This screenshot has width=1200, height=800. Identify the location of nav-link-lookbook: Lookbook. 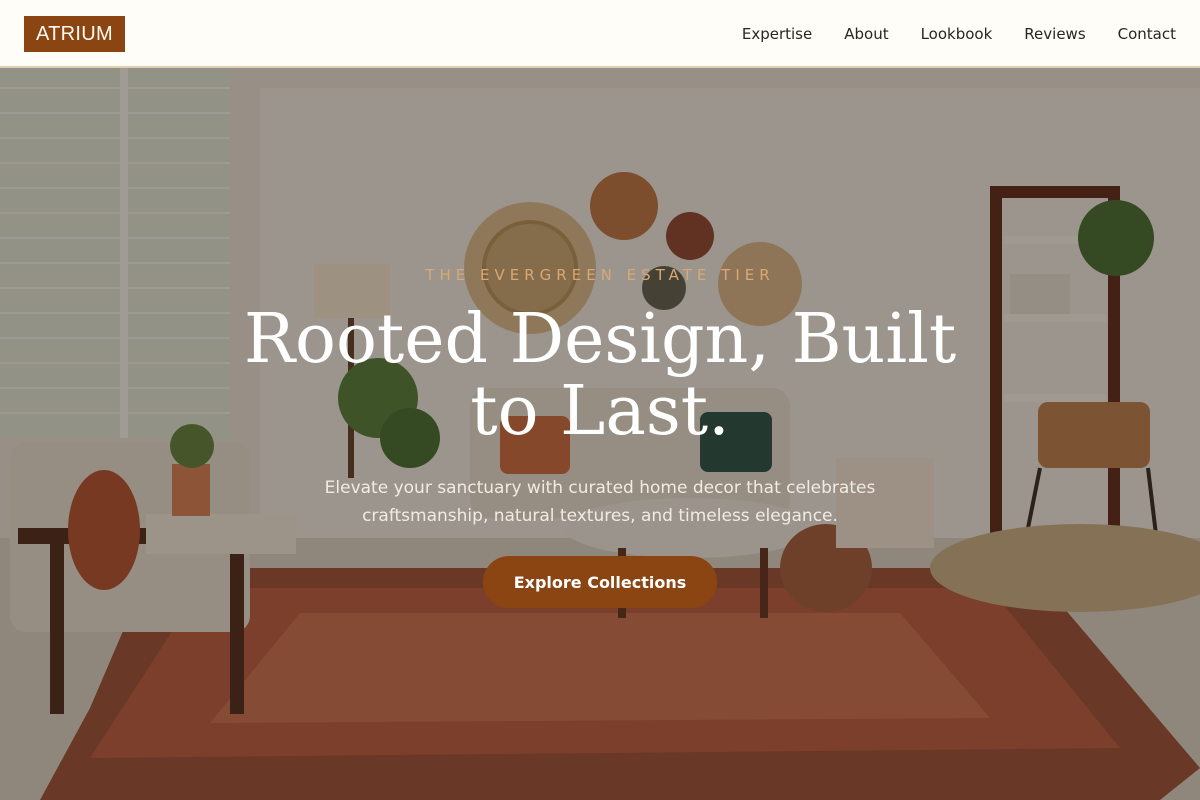
(957, 34).